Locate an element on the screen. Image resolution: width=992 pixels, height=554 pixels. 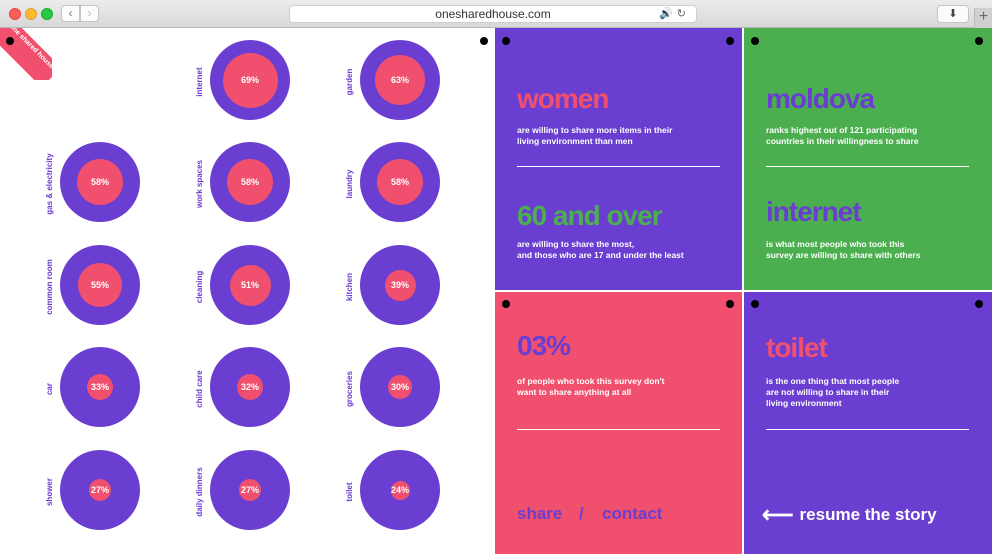
item-outer-circle: 32% is located at coordinates (250, 387).